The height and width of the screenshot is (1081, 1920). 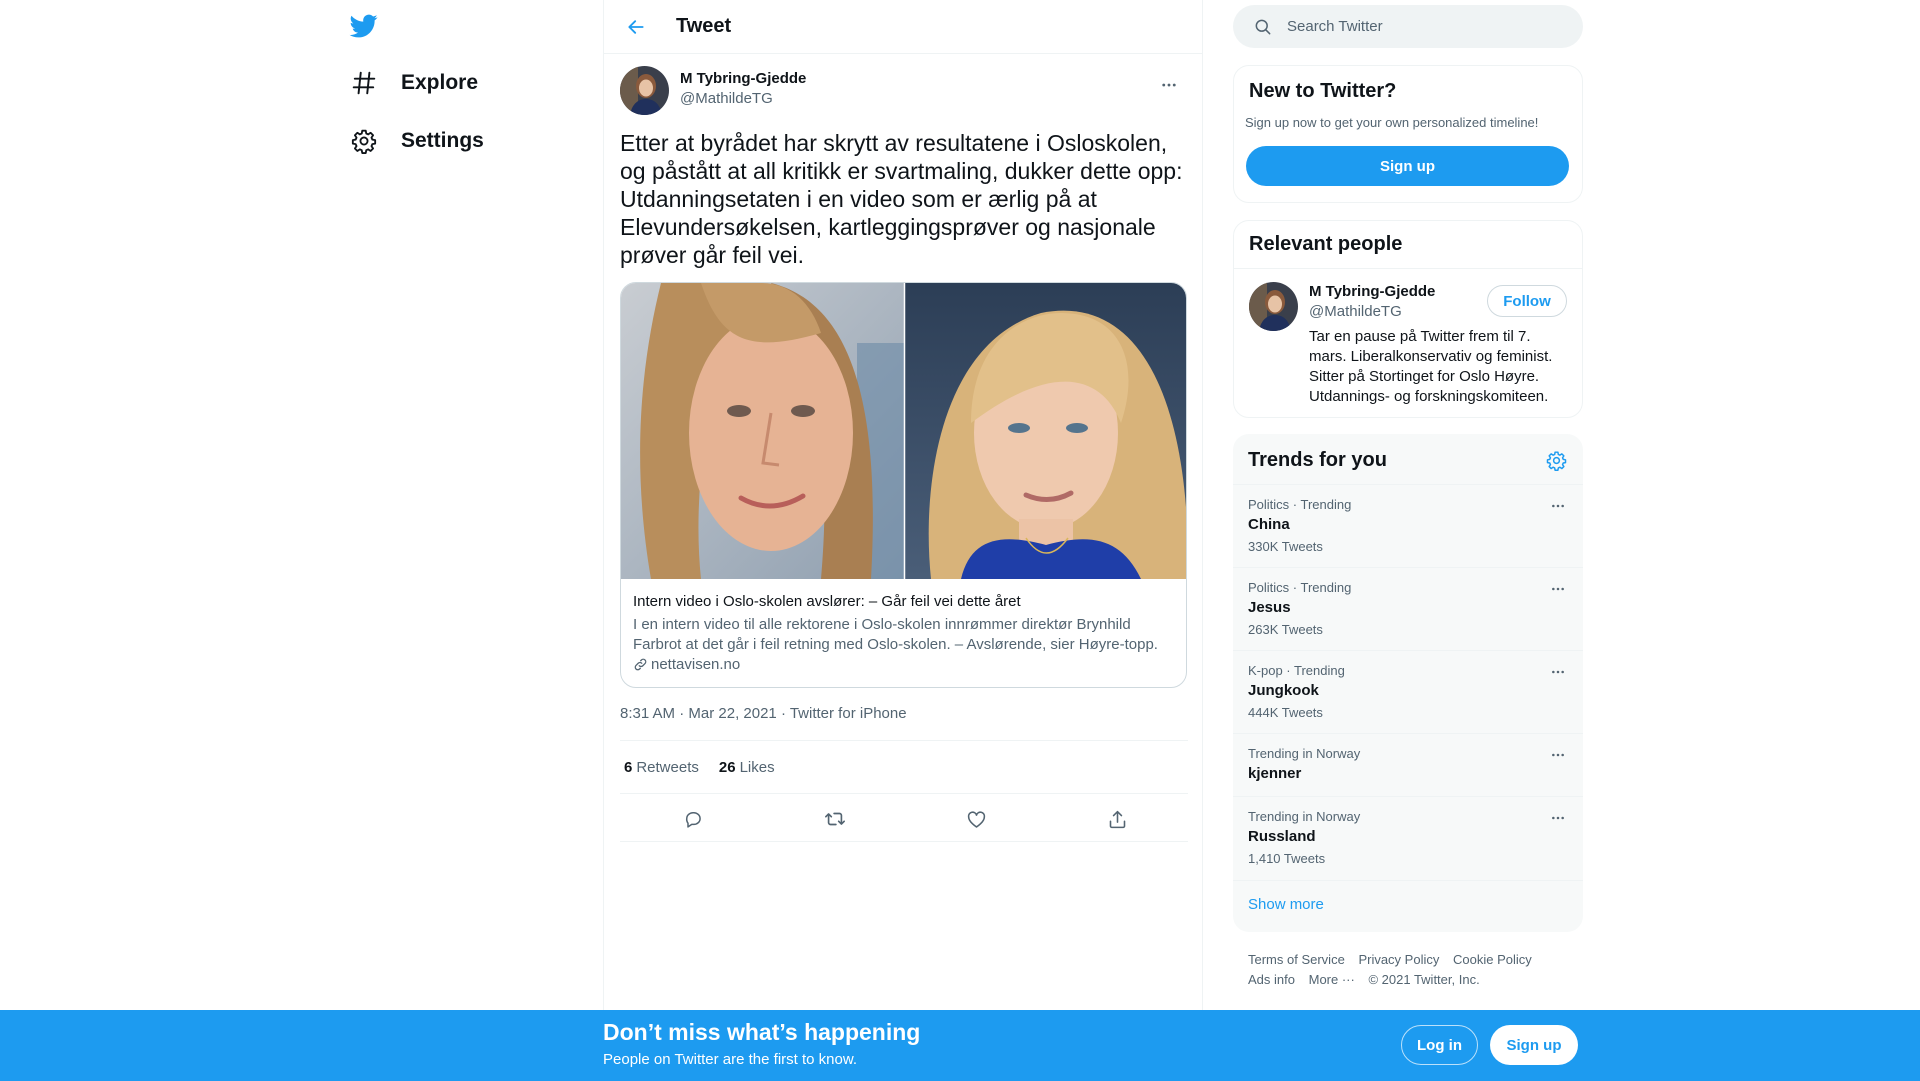 I want to click on trend-count: 1,410 Tweets, so click(x=1287, y=858).